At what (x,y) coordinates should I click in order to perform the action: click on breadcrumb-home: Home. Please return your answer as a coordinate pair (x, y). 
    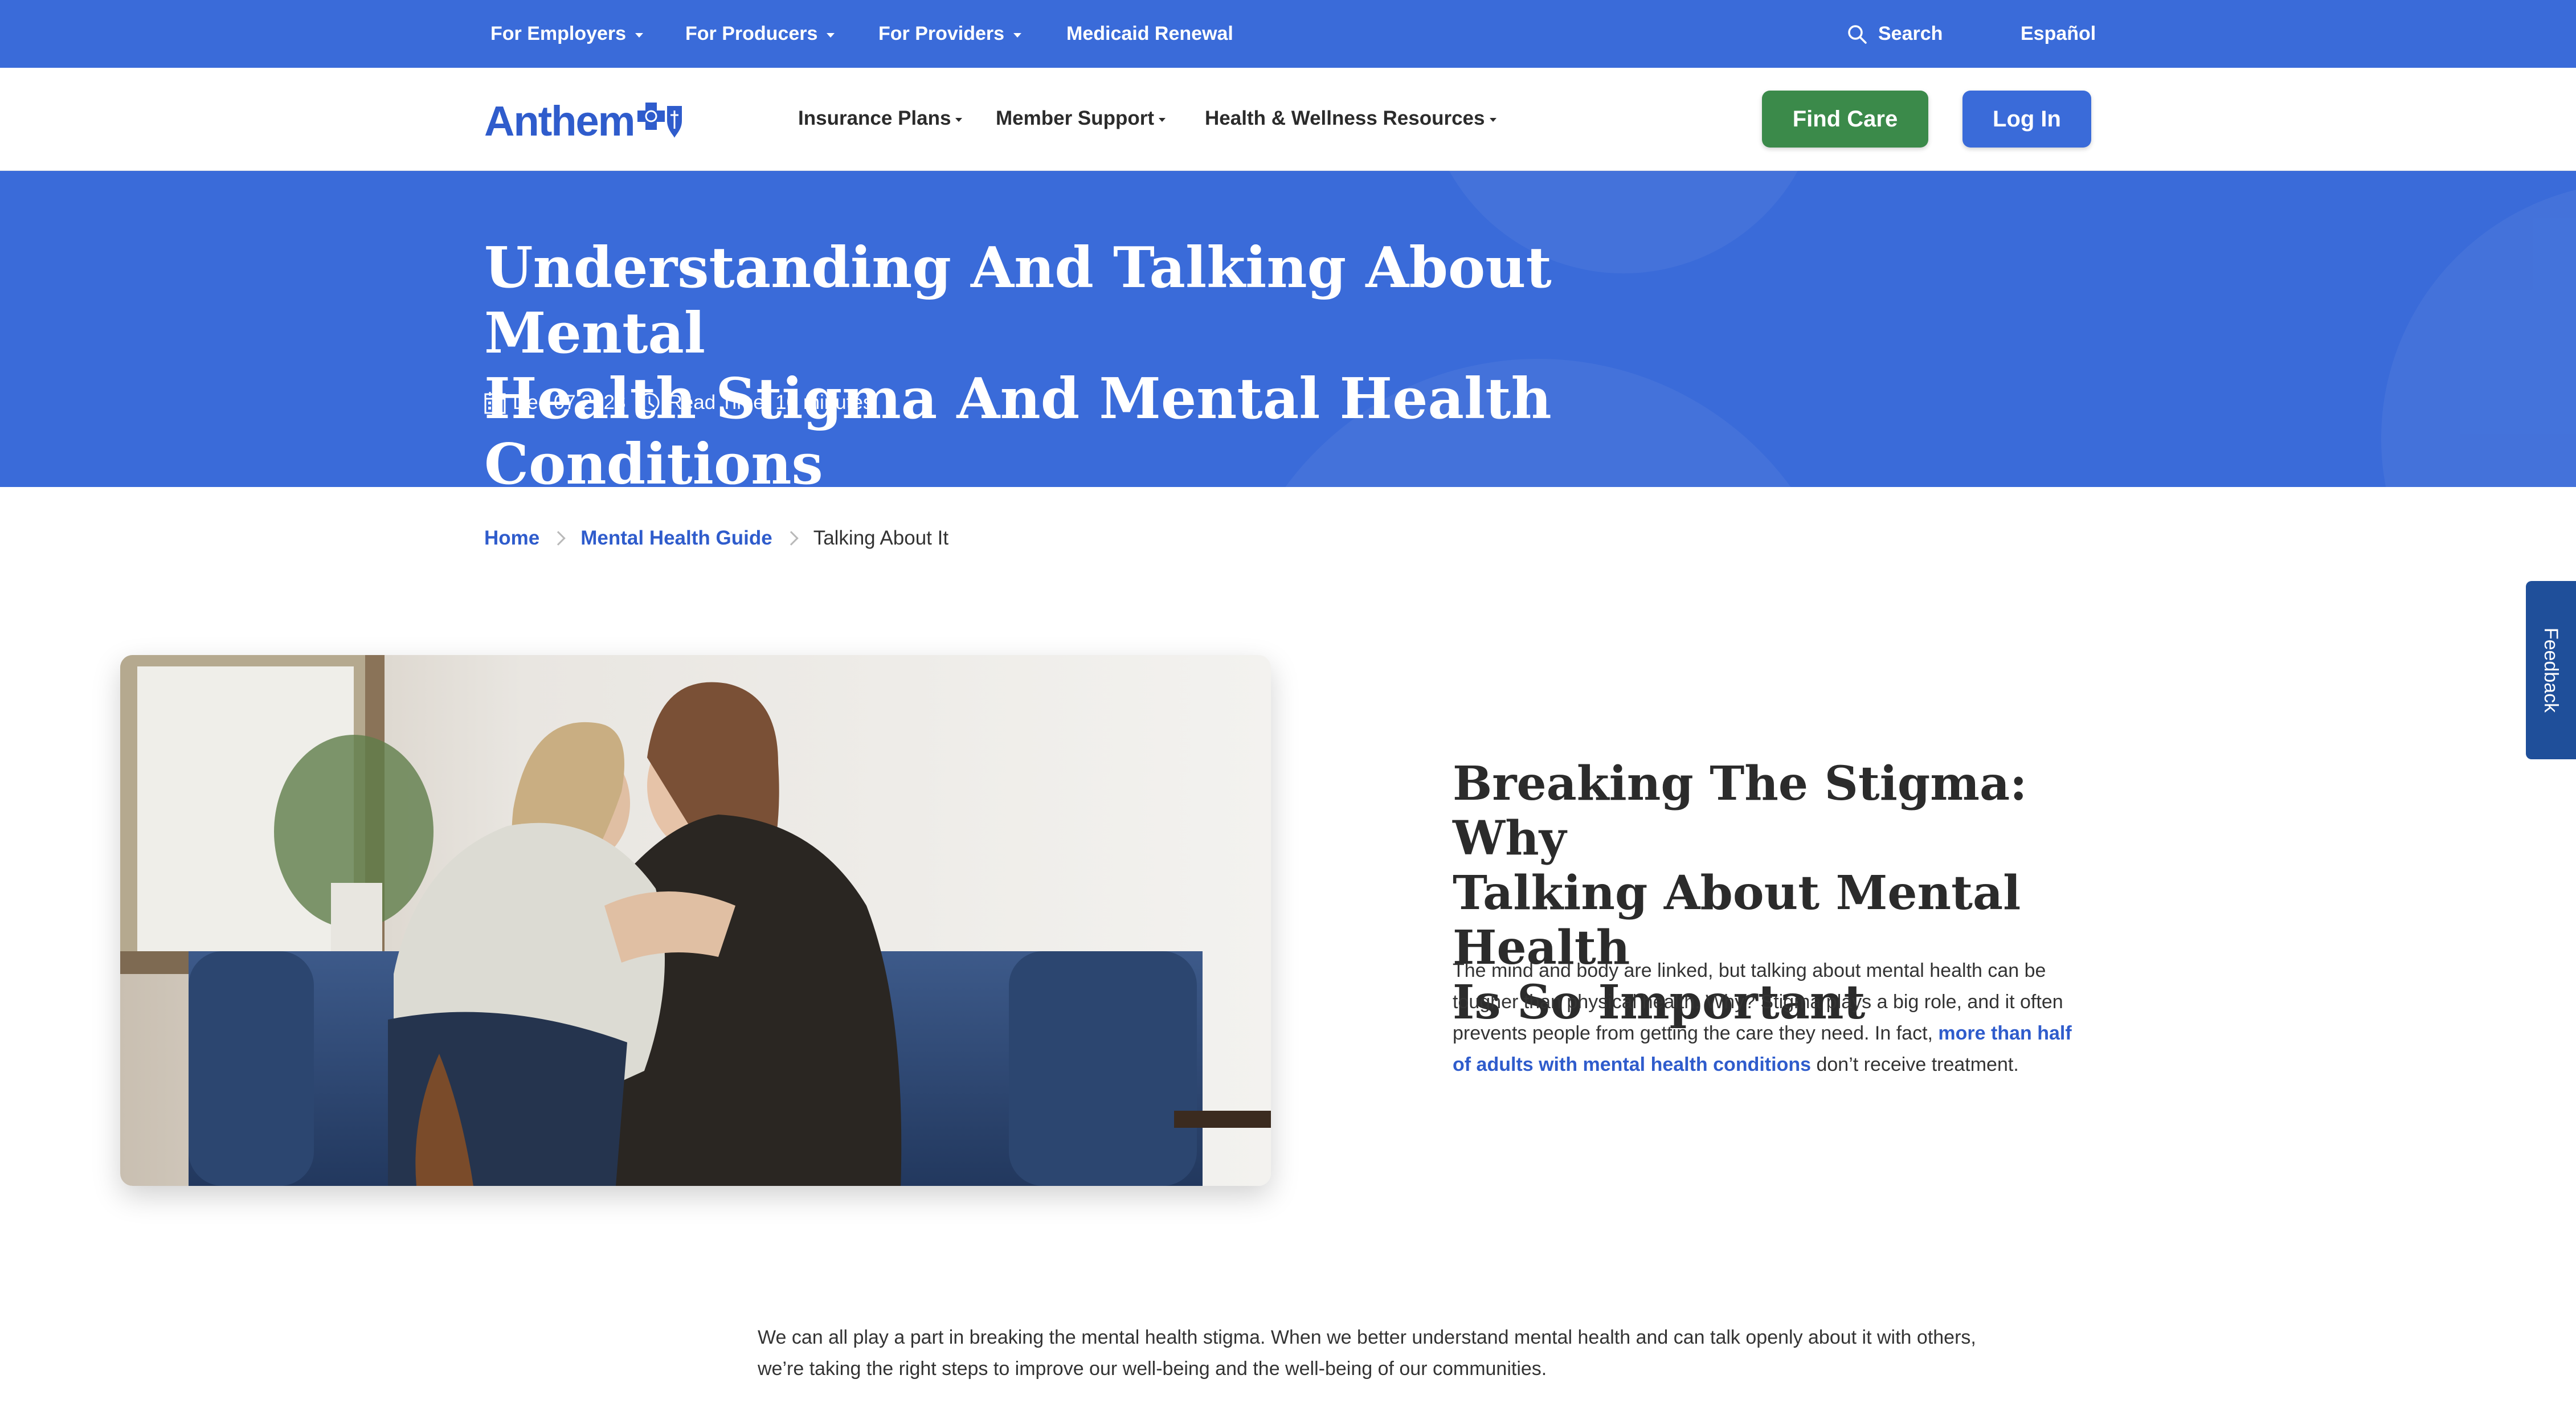
    Looking at the image, I should click on (511, 538).